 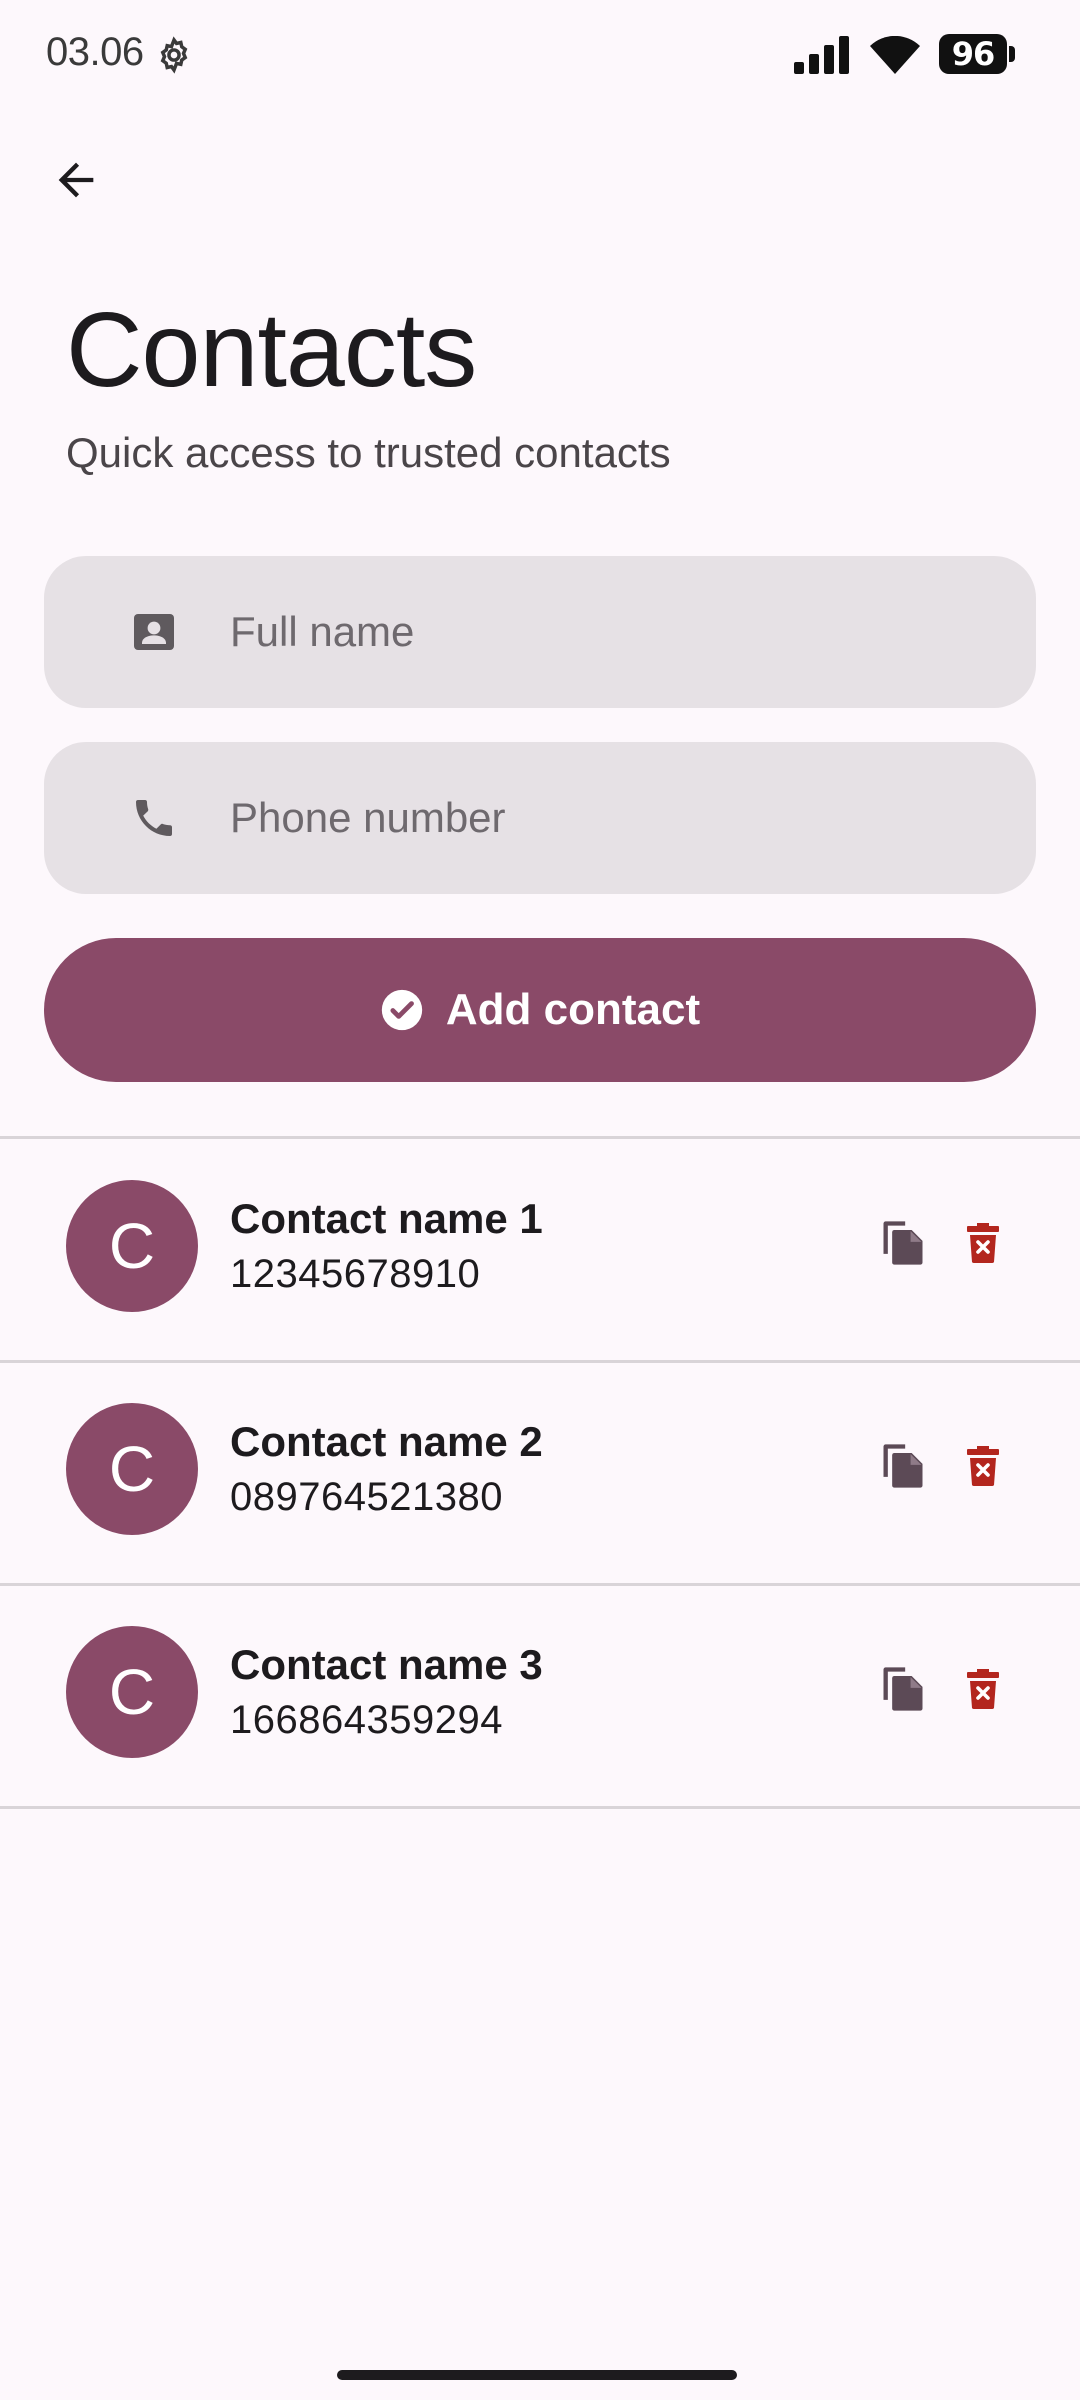 I want to click on contact-name: Contact name 1, so click(x=386, y=1218).